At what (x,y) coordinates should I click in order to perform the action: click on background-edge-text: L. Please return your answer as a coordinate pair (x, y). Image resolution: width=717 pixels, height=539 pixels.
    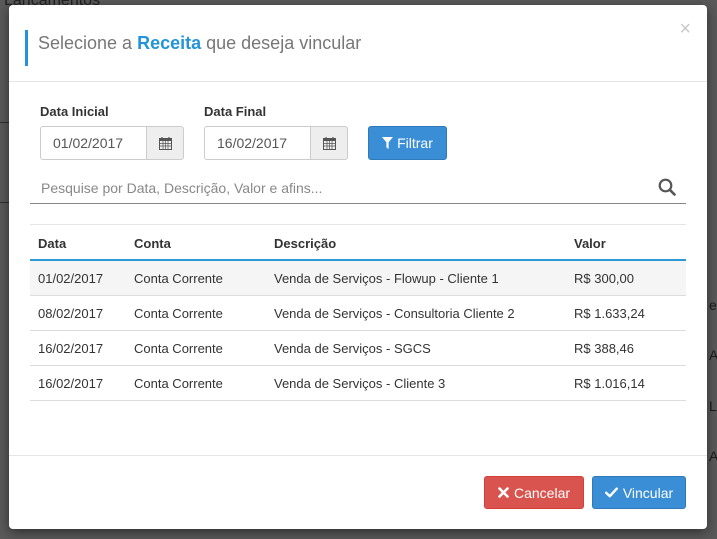
    Looking at the image, I should click on (713, 406).